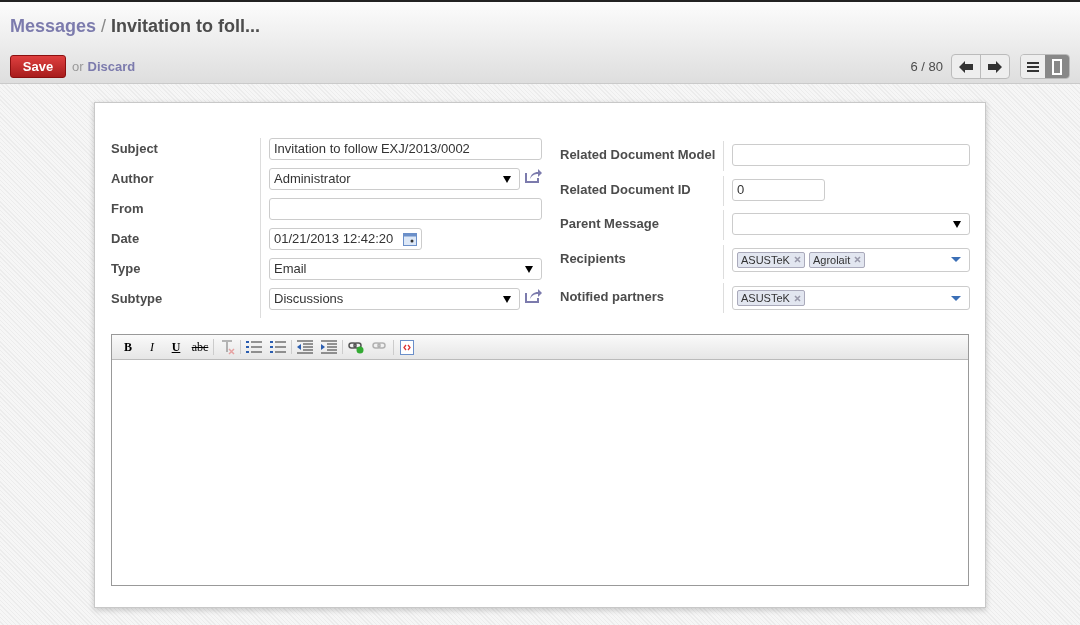 This screenshot has height=625, width=1080. What do you see at coordinates (137, 299) in the screenshot?
I see `field-label: Subtype` at bounding box center [137, 299].